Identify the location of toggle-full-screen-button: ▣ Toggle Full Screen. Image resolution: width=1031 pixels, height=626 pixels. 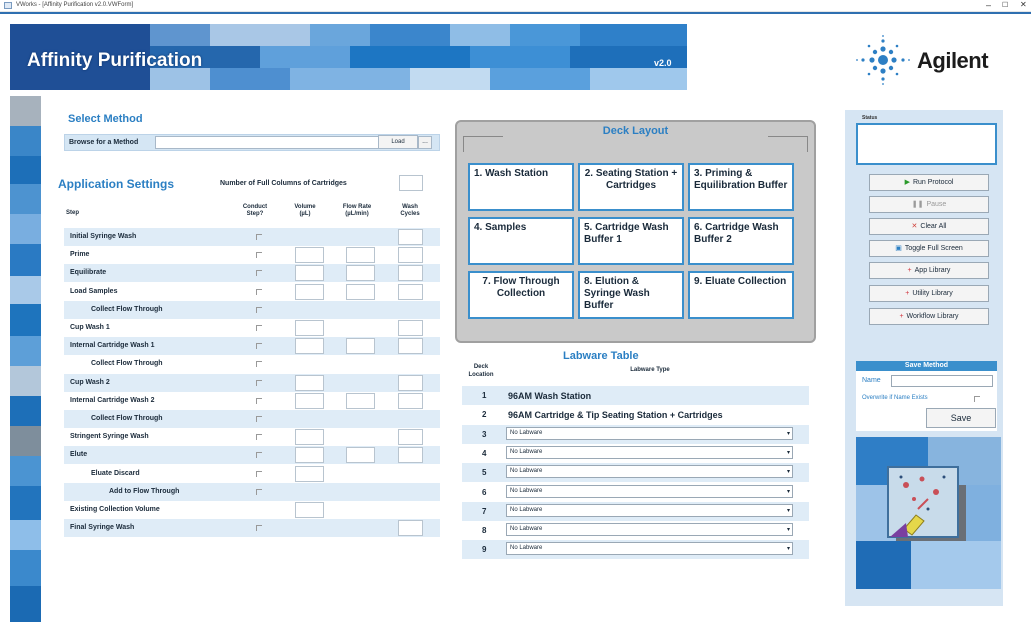
(929, 248).